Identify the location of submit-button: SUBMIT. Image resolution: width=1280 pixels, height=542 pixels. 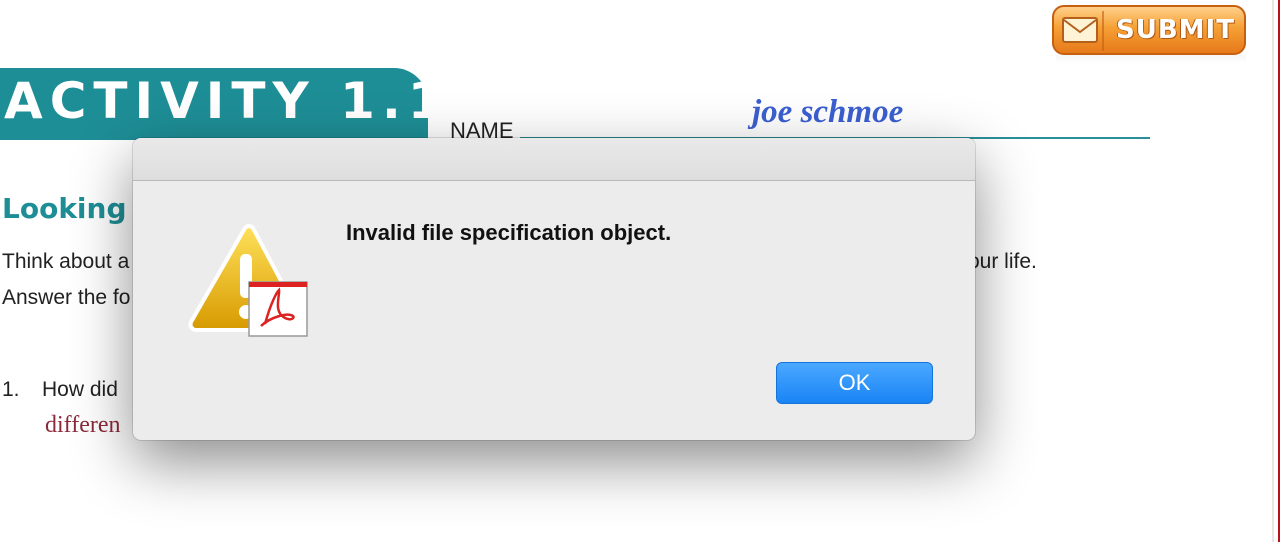
(1149, 30).